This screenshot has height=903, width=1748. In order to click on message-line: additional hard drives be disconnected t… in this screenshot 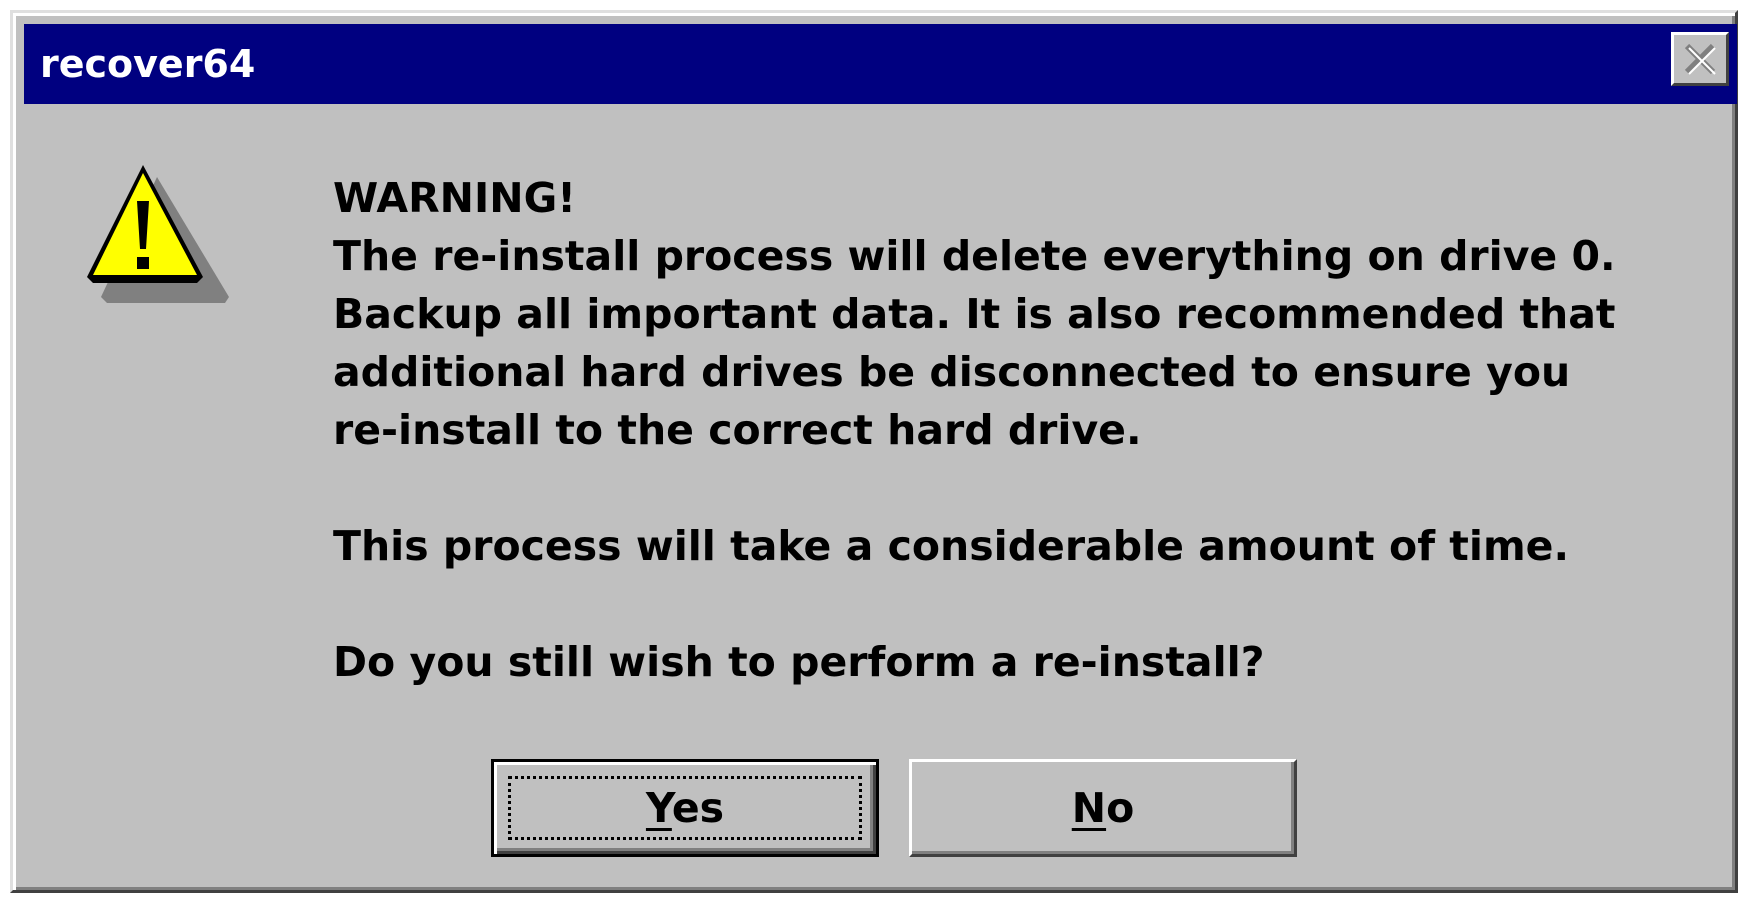, I will do `click(952, 372)`.